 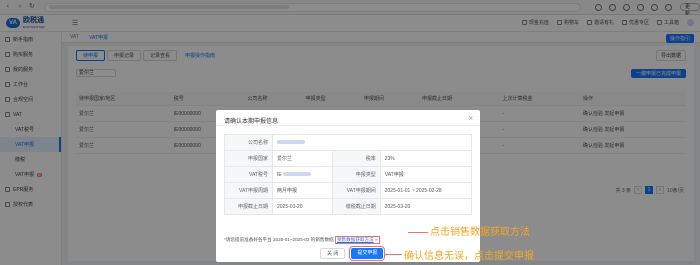 What do you see at coordinates (356, 174) in the screenshot?
I see `label-filing-type: 申报类型` at bounding box center [356, 174].